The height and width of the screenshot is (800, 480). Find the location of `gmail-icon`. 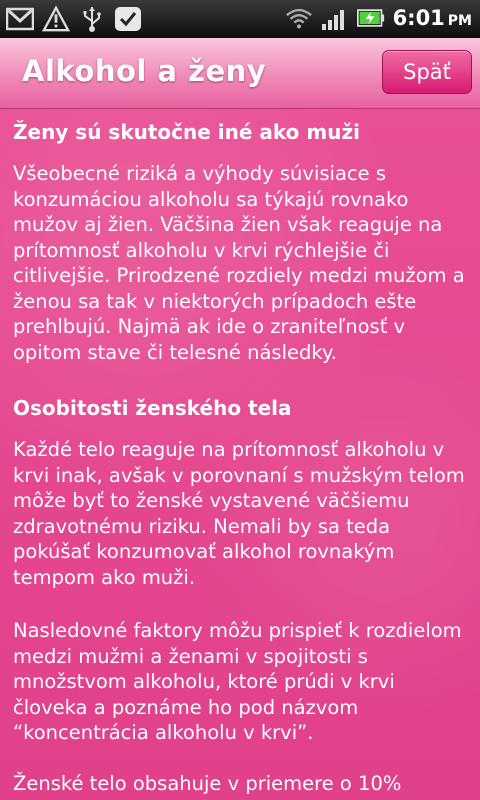

gmail-icon is located at coordinates (20, 19).